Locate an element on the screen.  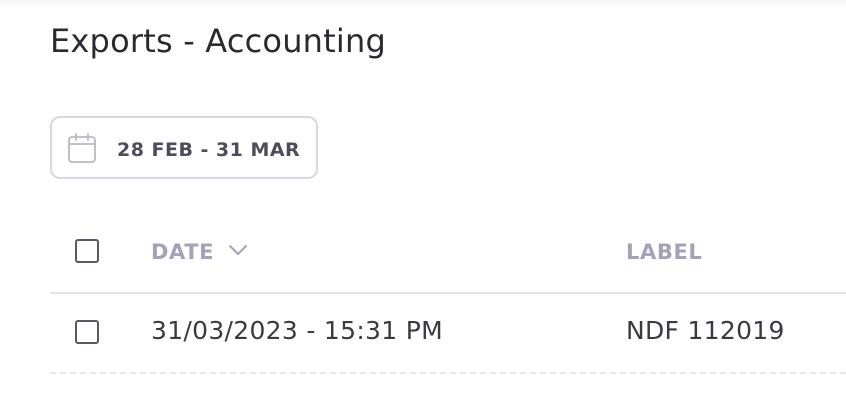
column-header-label: LABEL is located at coordinates (664, 252).